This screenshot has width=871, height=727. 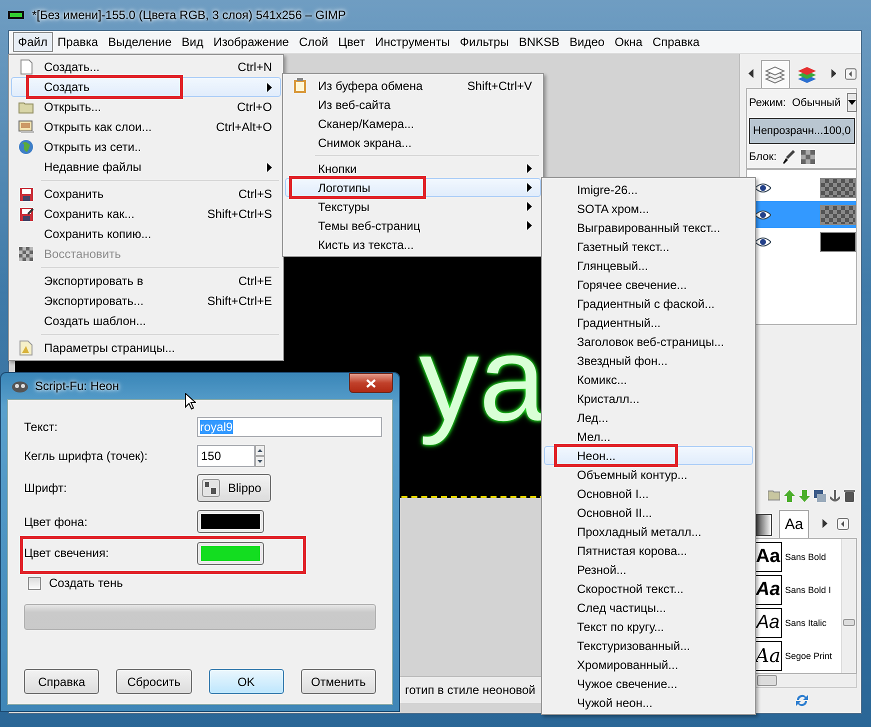 What do you see at coordinates (775, 74) in the screenshot?
I see `dock-tab` at bounding box center [775, 74].